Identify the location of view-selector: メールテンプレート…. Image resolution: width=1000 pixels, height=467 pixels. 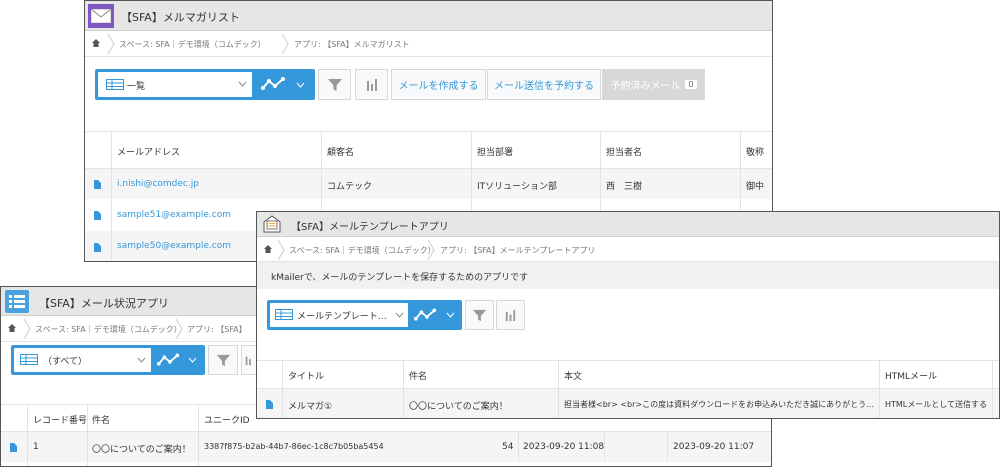
(364, 315).